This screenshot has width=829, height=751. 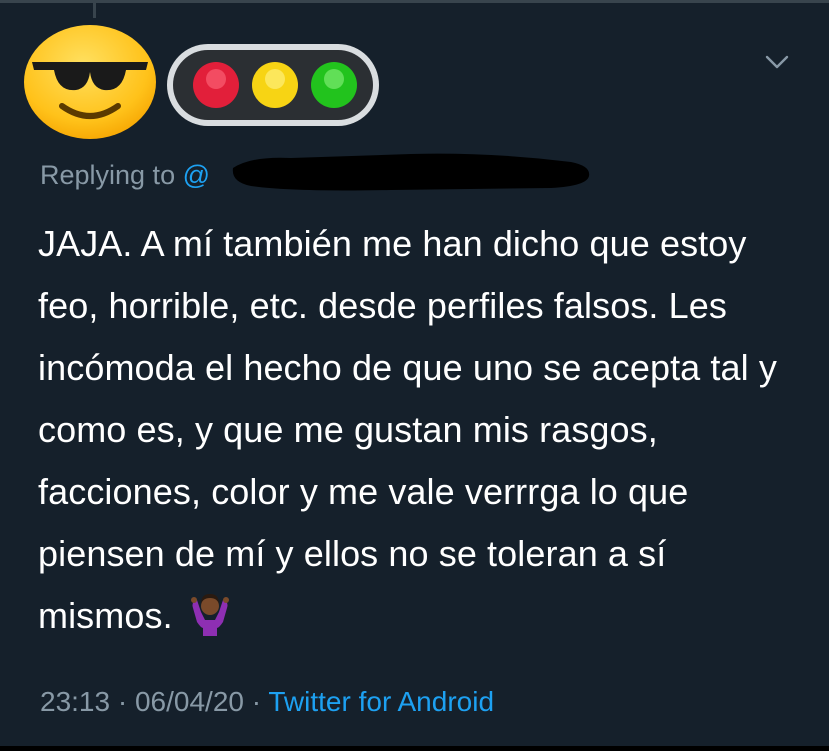 I want to click on bottom-divider, so click(x=414, y=748).